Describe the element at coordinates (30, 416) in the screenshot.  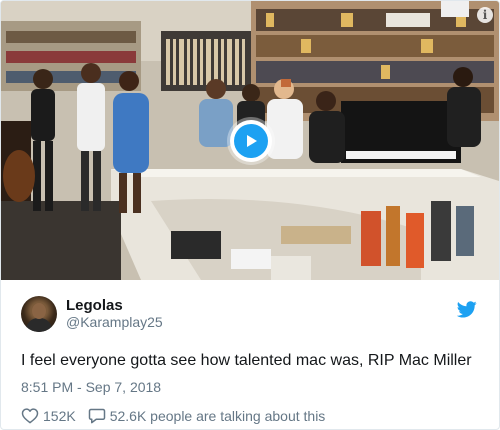
I see `heart-icon` at that location.